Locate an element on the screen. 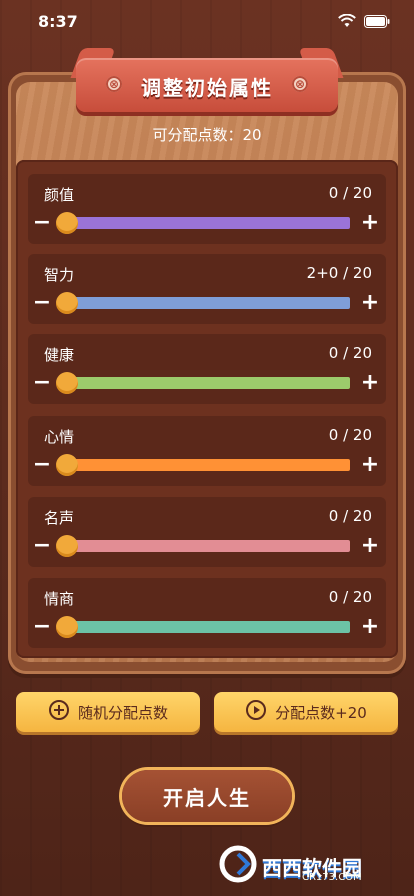 The image size is (414, 896). attribute-name: 颜值 is located at coordinates (59, 195).